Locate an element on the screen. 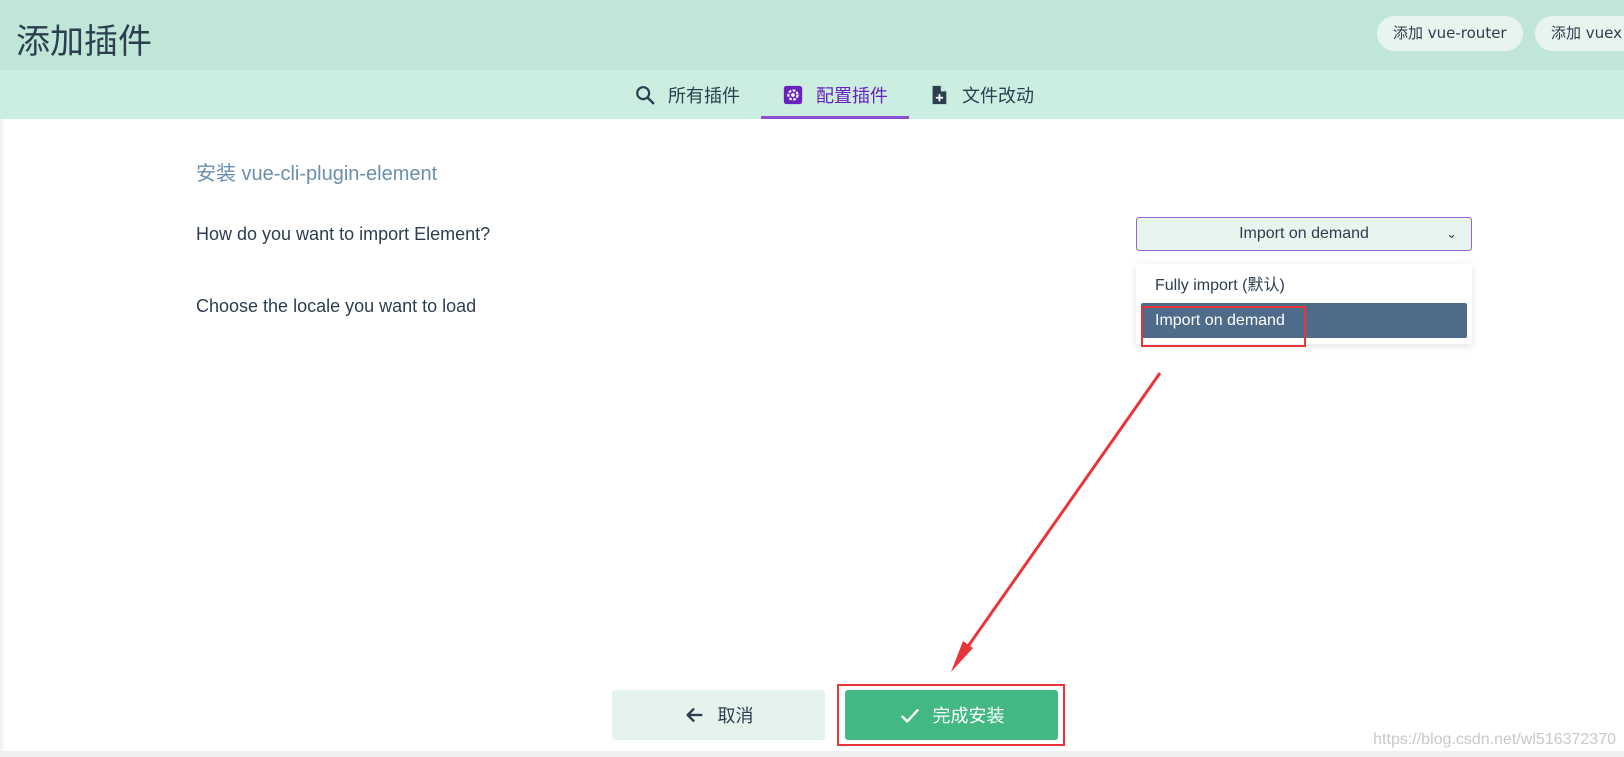  active-tab-indicator is located at coordinates (835, 117).